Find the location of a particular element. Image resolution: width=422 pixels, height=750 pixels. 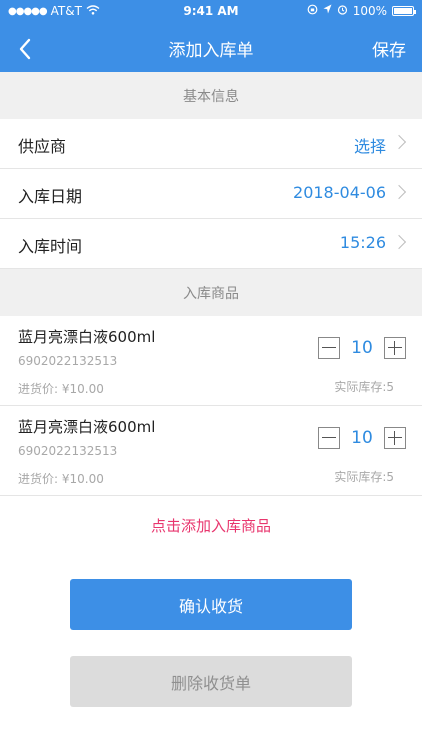

section-header-products: 入库商品 is located at coordinates (211, 292).